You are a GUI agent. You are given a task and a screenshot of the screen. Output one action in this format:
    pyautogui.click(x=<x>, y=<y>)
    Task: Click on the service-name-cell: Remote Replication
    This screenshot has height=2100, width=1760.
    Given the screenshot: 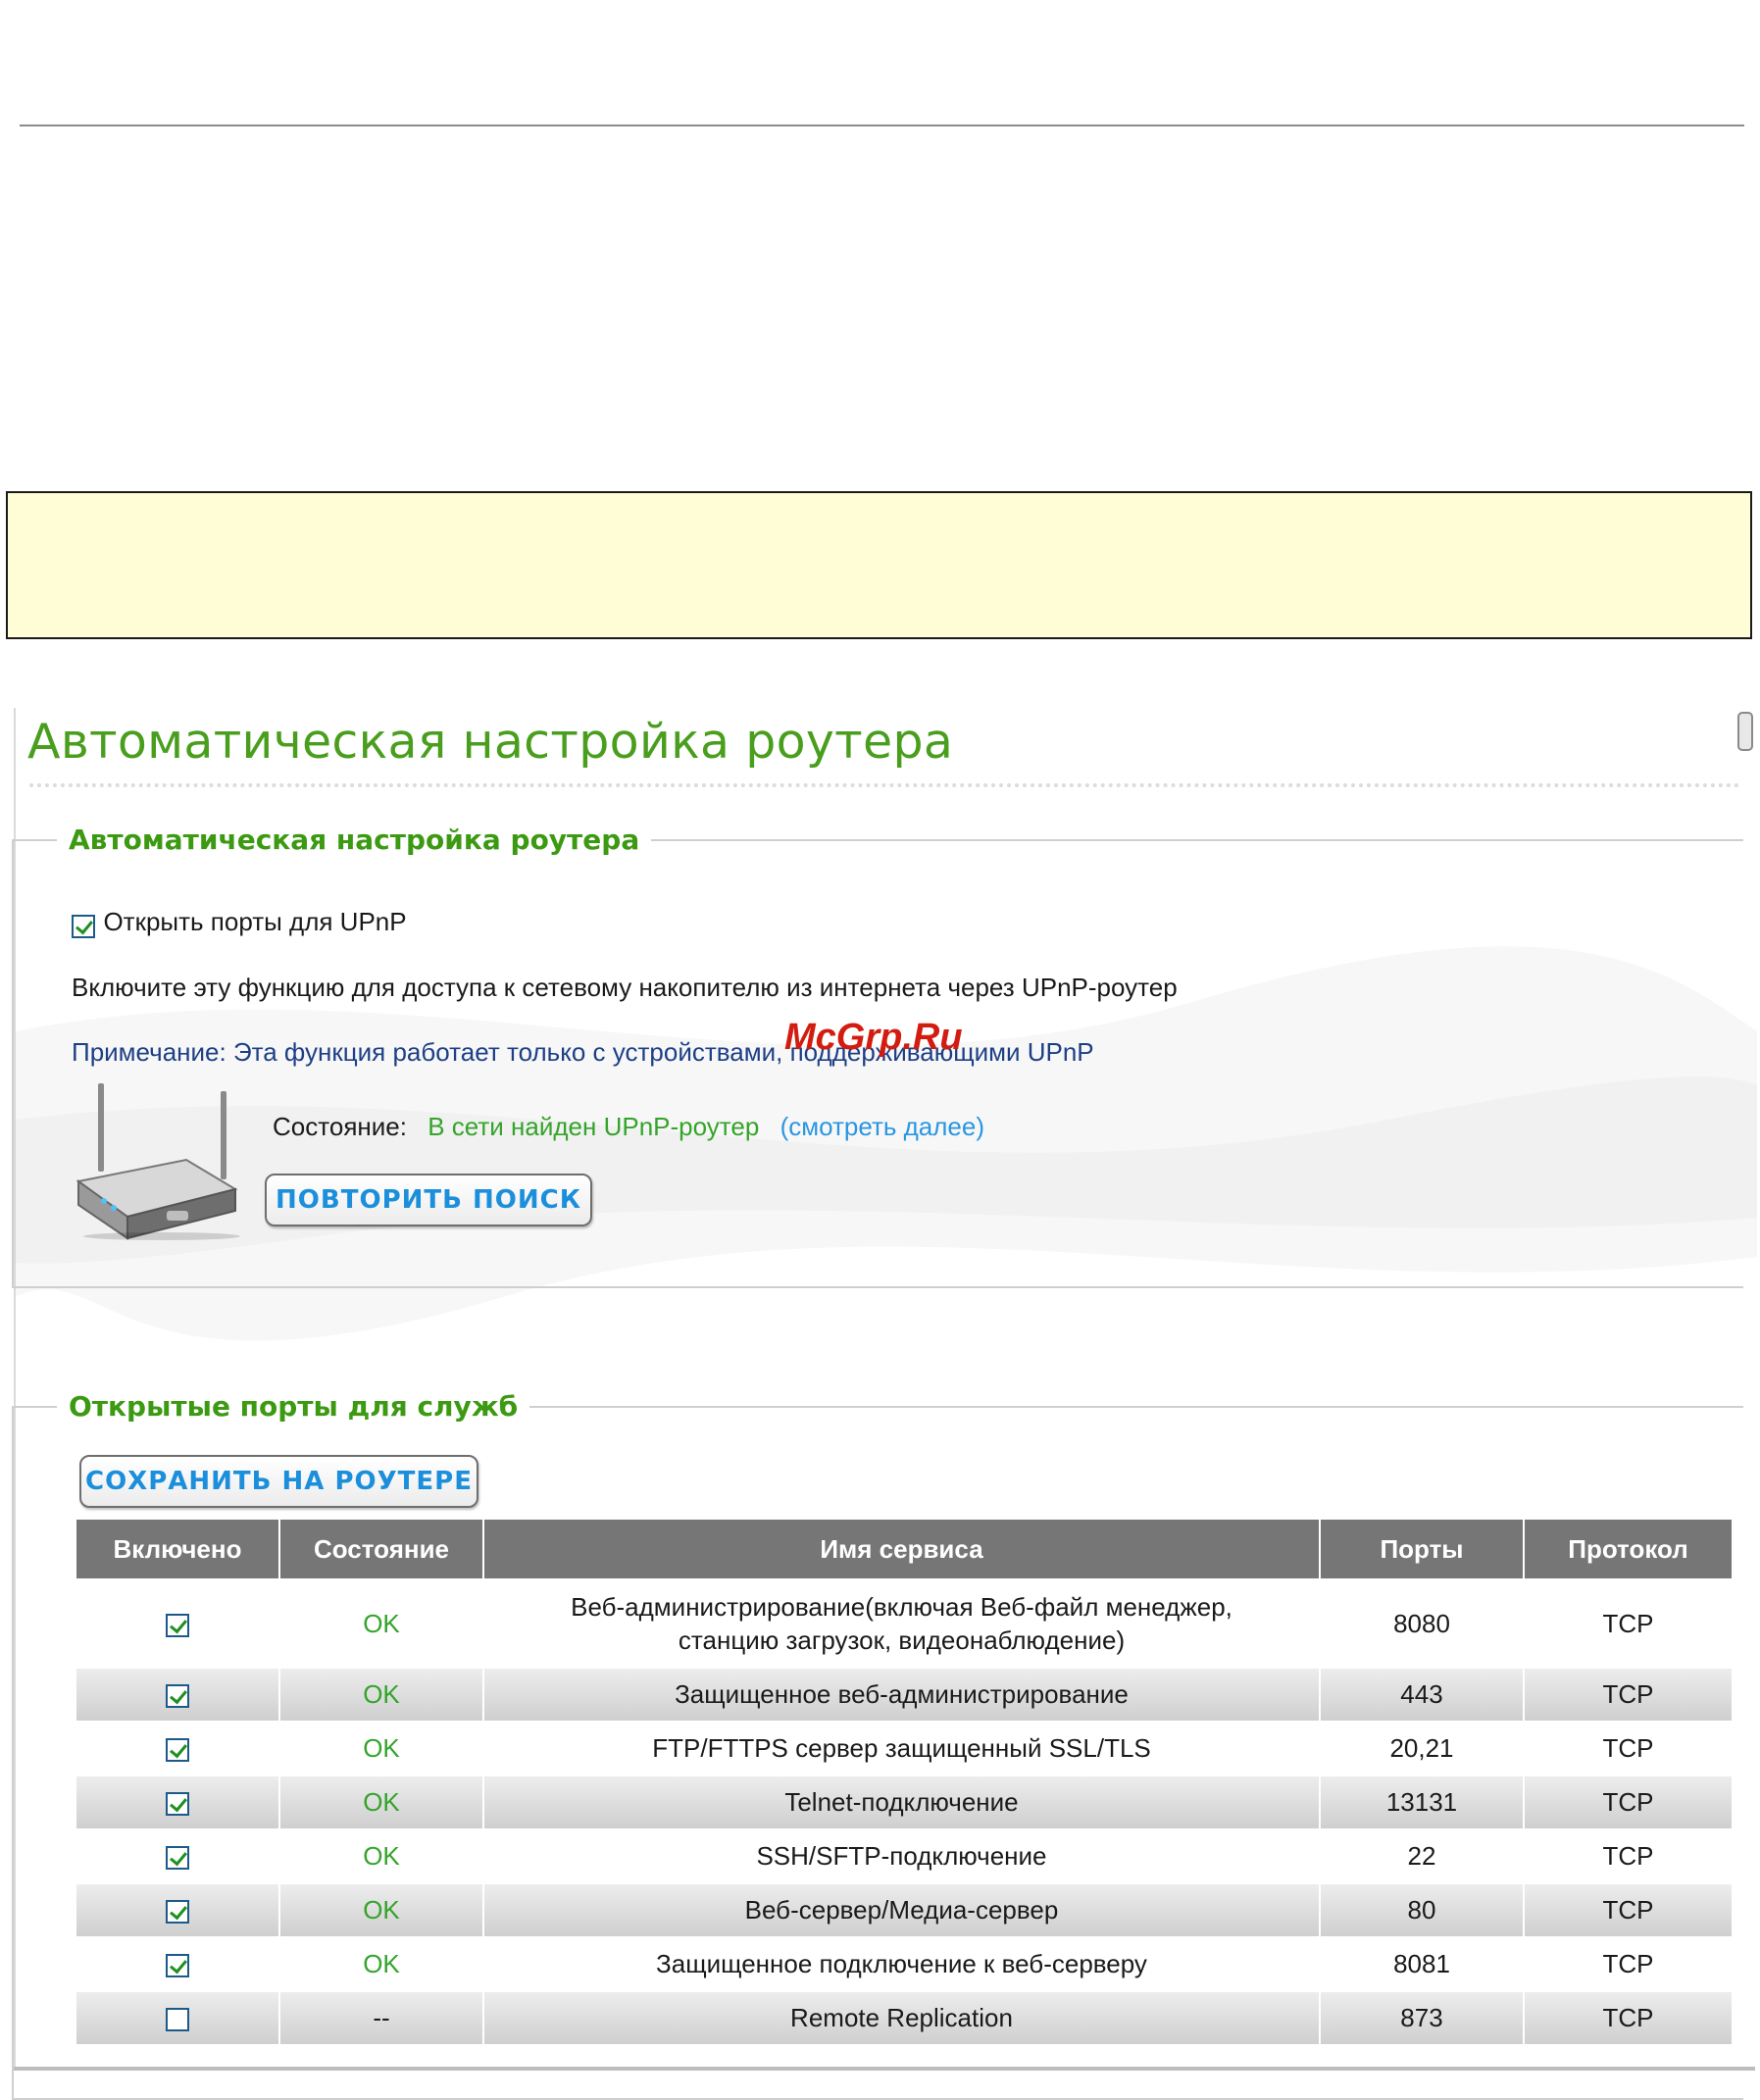 What is the action you would take?
    pyautogui.click(x=901, y=2018)
    